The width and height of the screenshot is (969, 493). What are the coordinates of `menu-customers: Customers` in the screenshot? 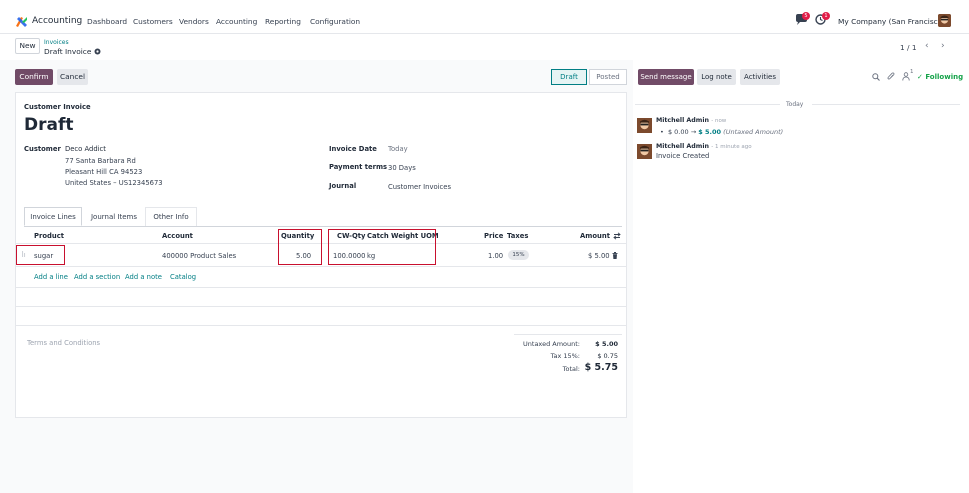 It's located at (153, 21).